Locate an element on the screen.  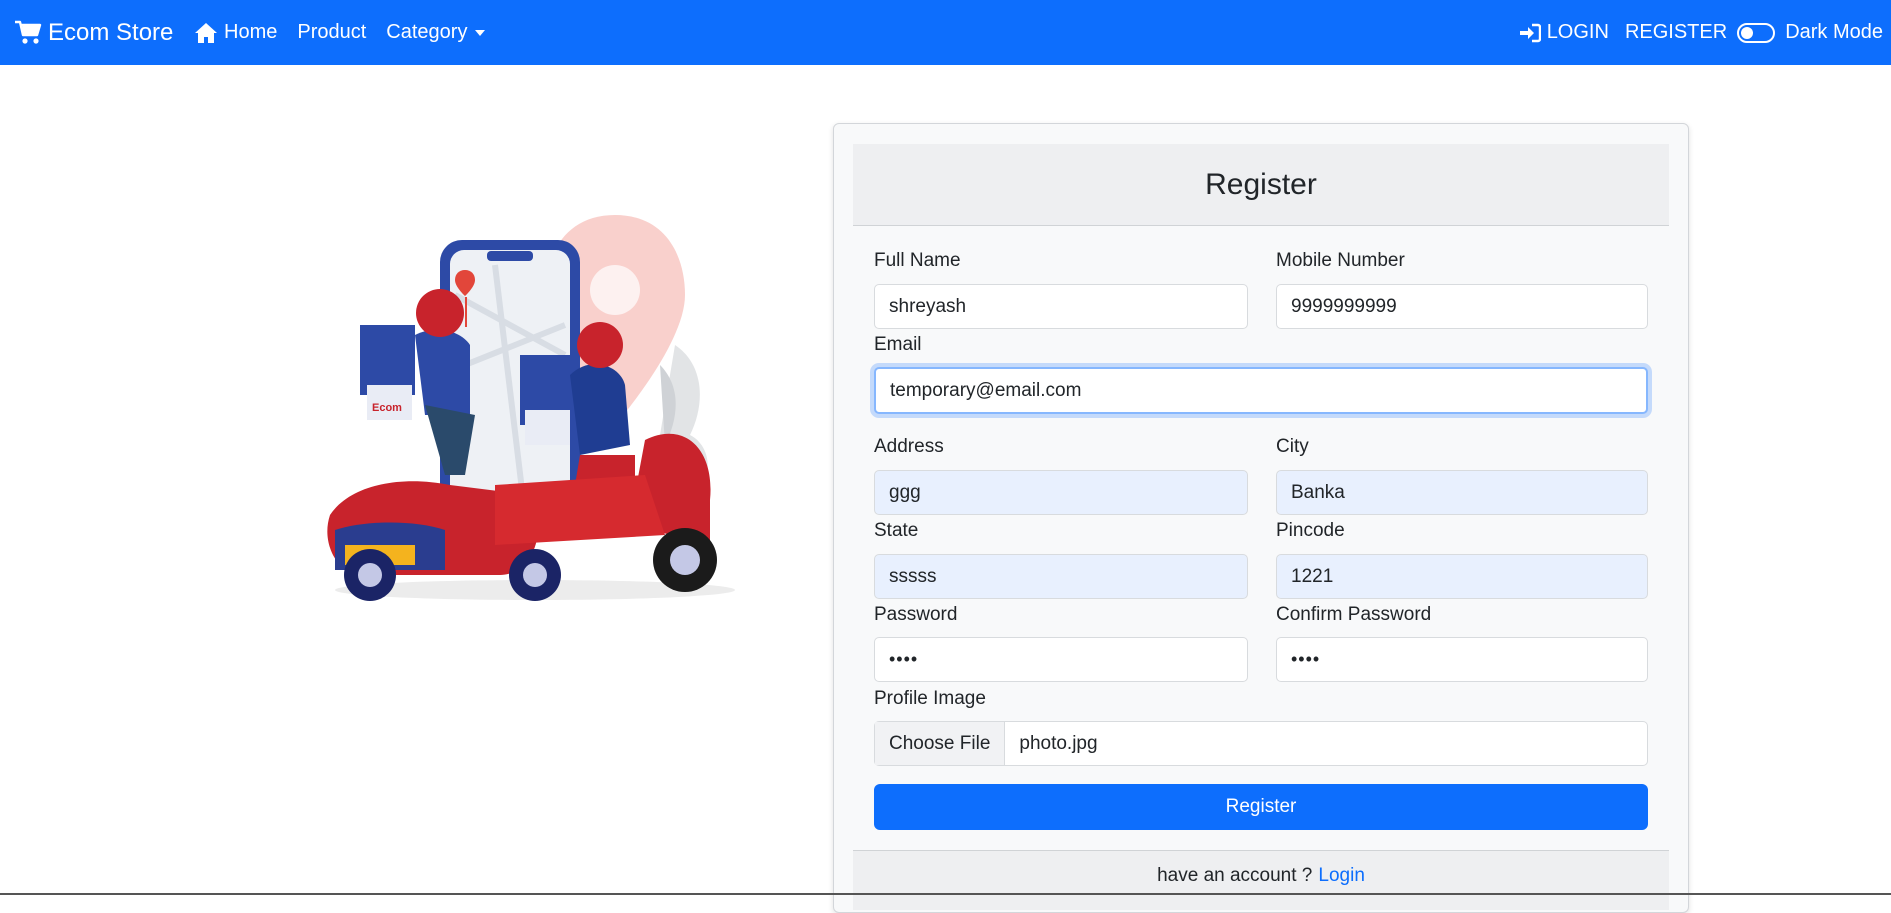
dark-mode-toggle is located at coordinates (1756, 32).